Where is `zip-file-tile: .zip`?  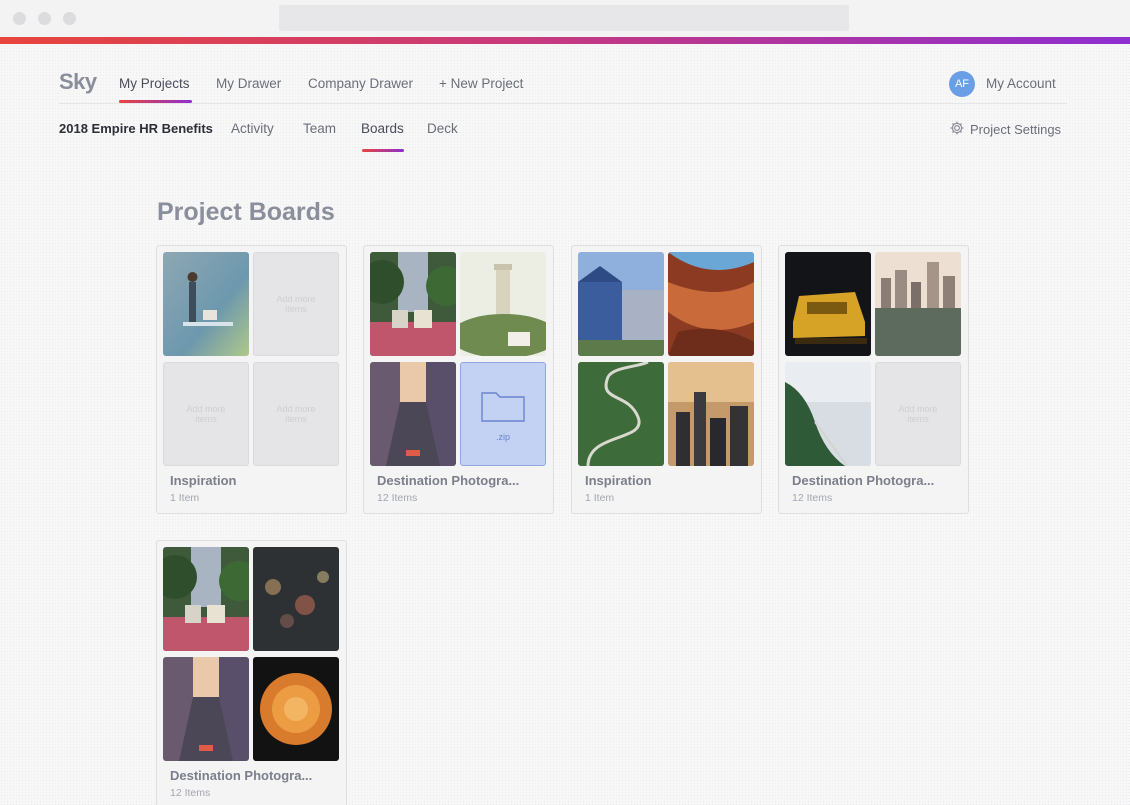
zip-file-tile: .zip is located at coordinates (503, 414).